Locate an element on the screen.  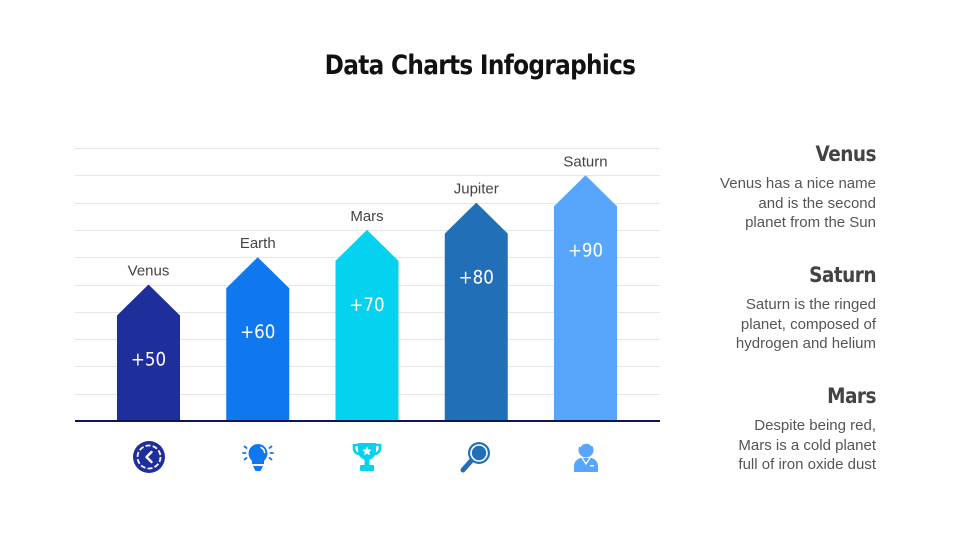
note-title: Mars is located at coordinates (851, 396).